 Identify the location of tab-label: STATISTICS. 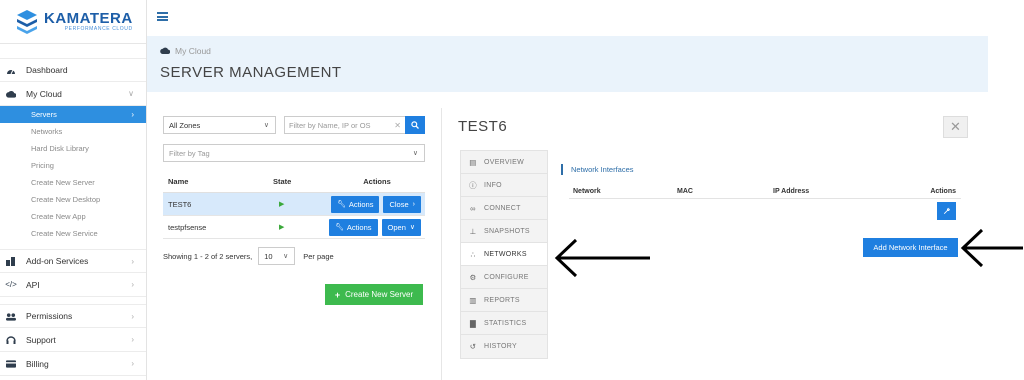
(505, 323).